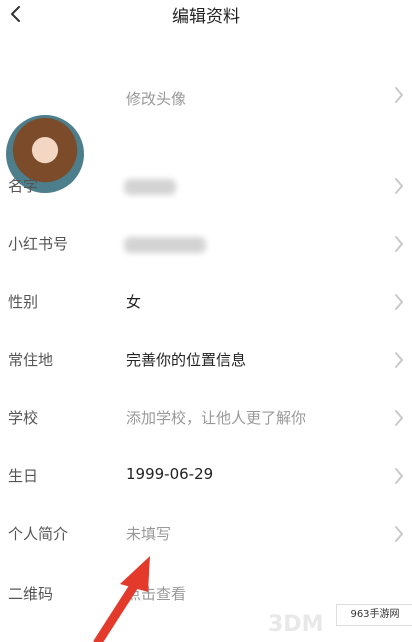  Describe the element at coordinates (23, 186) in the screenshot. I see `field-label: 名字` at that location.